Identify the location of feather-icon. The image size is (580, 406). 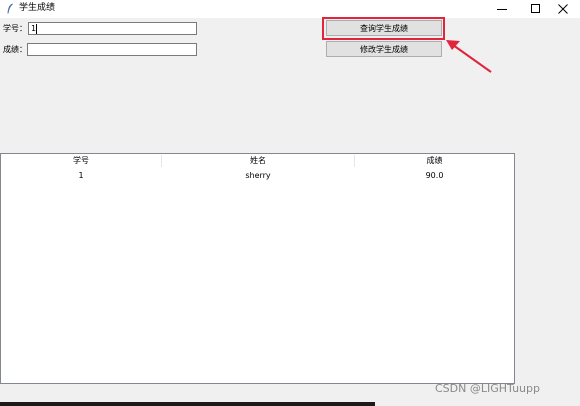
(10, 8).